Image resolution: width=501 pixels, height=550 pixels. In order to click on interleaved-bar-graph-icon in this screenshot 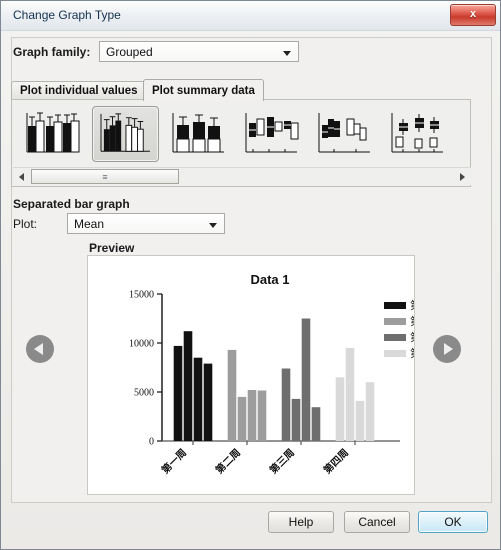, I will do `click(53, 132)`.